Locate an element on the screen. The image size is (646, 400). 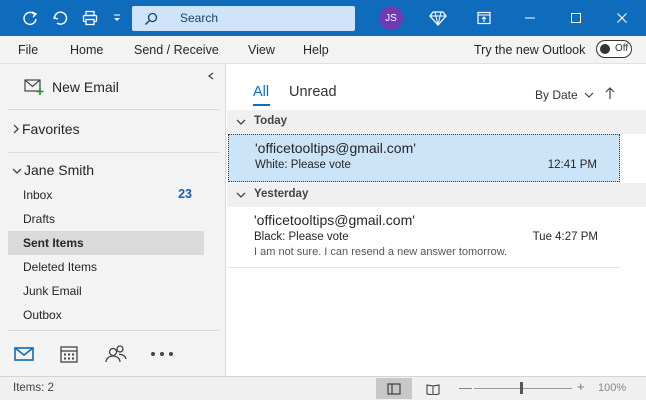
menu-send-receive: Send / Receive is located at coordinates (176, 50).